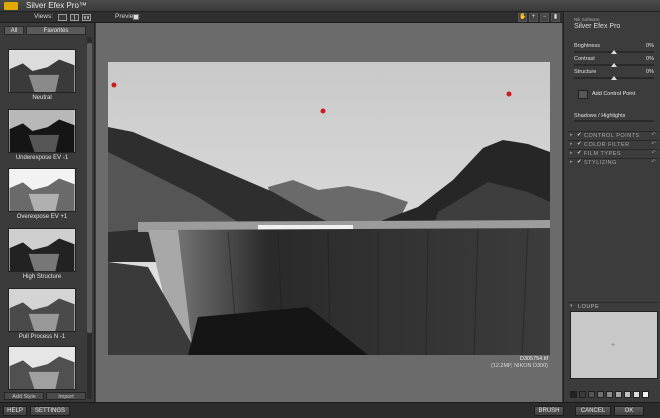 The width and height of the screenshot is (660, 418). I want to click on nik-logo-icon, so click(11, 6).